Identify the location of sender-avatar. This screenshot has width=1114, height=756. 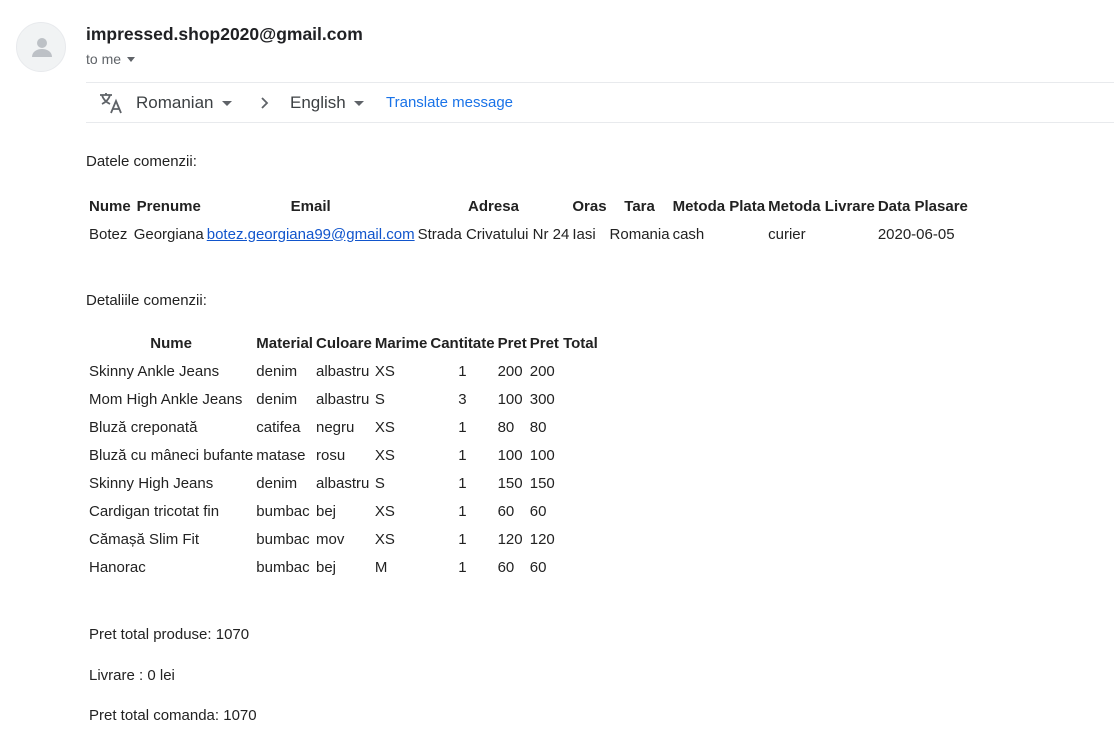
(41, 47).